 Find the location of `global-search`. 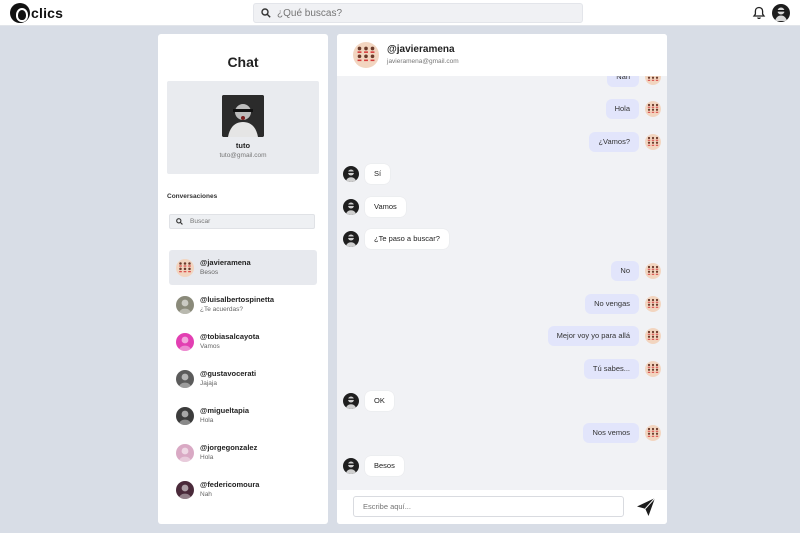

global-search is located at coordinates (418, 13).